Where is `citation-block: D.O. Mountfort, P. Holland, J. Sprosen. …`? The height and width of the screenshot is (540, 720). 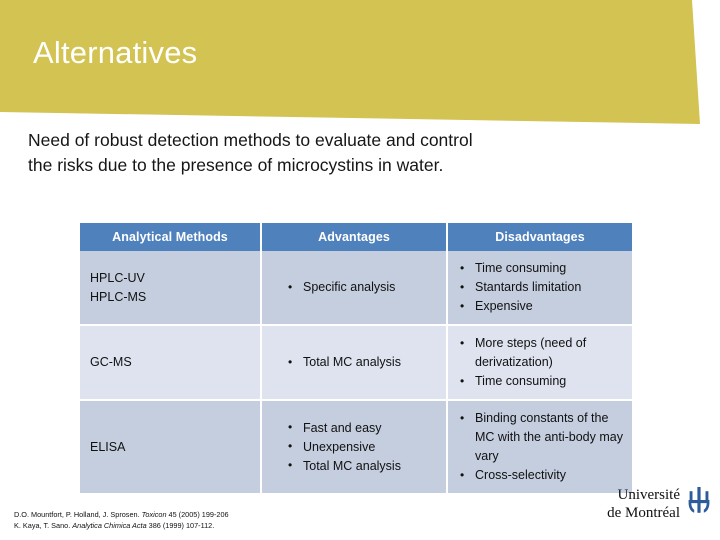
citation-block: D.O. Mountfort, P. Holland, J. Sprosen. … is located at coordinates (121, 520).